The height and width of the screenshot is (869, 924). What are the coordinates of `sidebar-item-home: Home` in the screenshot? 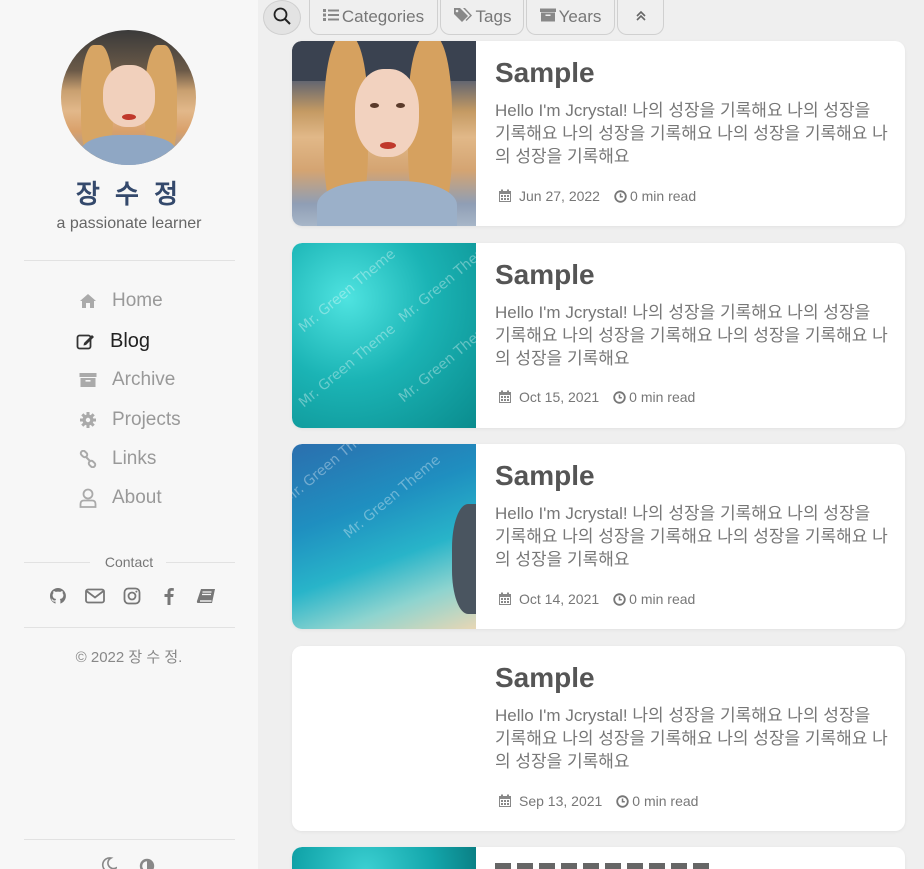 It's located at (118, 301).